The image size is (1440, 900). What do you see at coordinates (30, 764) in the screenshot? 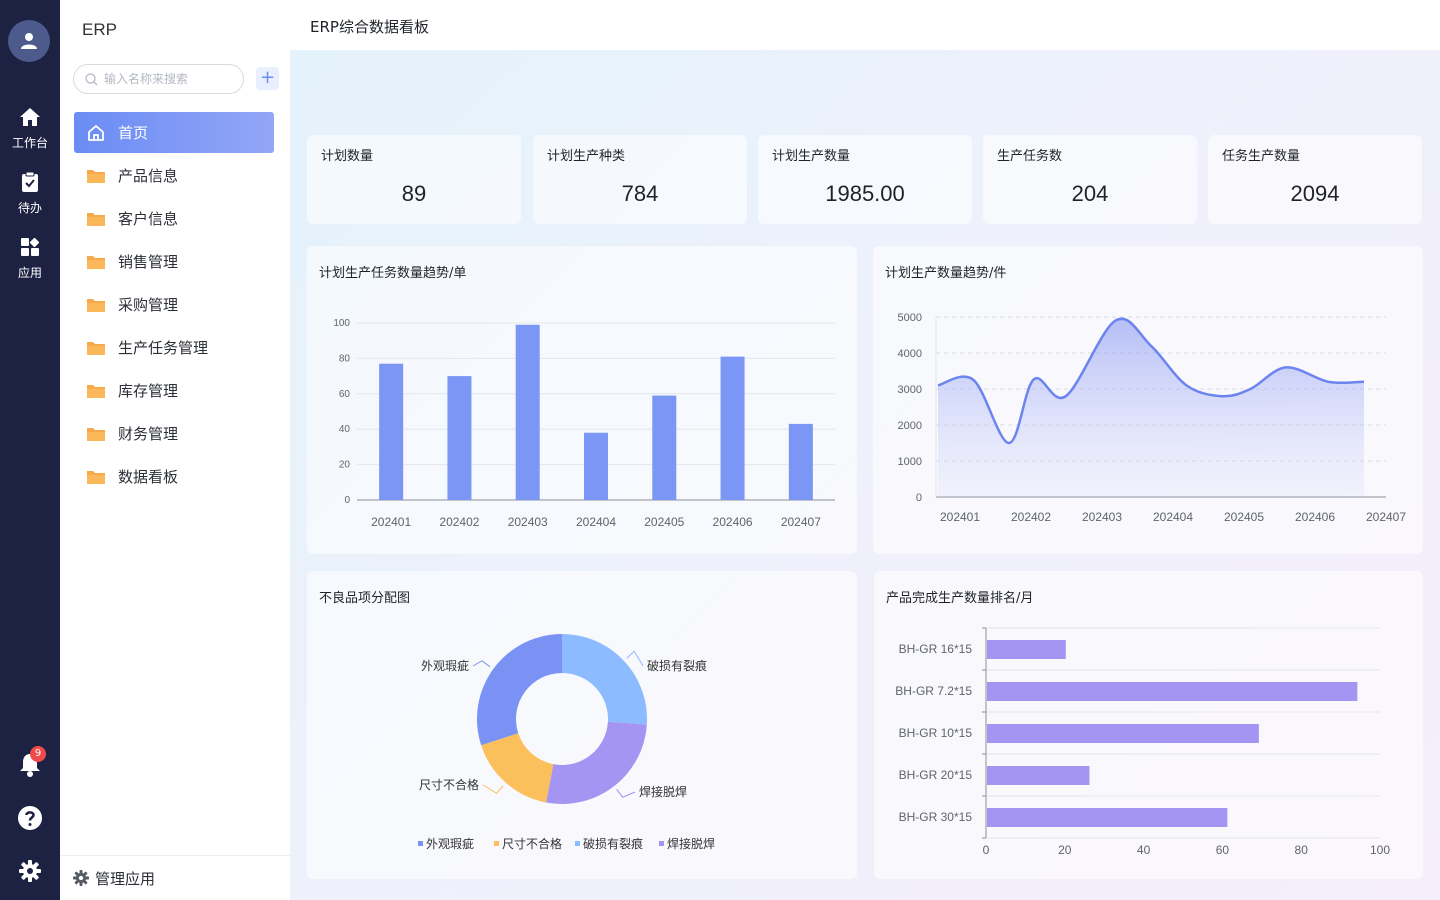
I see `notifications-button: 9` at bounding box center [30, 764].